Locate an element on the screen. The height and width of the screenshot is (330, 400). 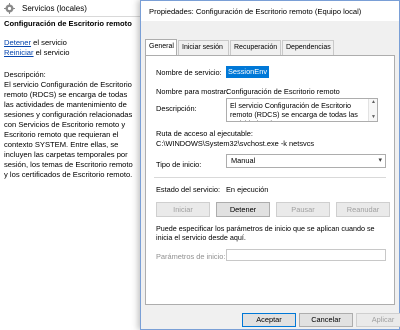
tab-general: General is located at coordinates (161, 47).